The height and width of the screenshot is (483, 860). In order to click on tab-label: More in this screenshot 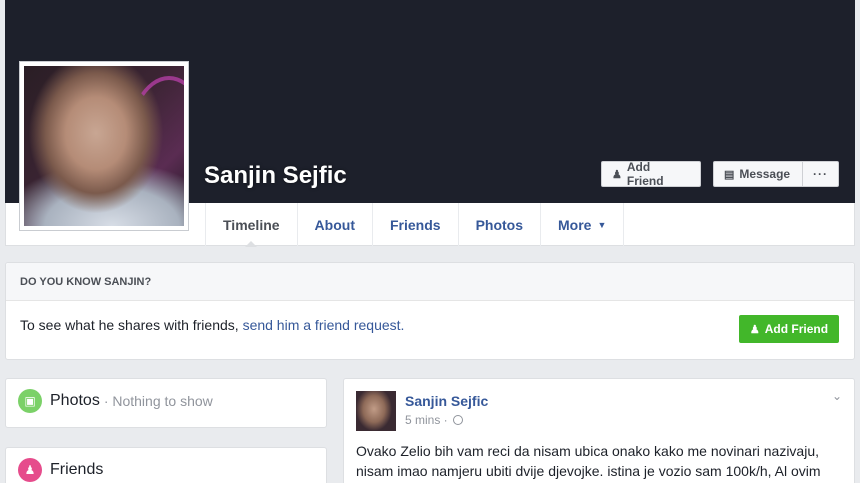, I will do `click(575, 224)`.